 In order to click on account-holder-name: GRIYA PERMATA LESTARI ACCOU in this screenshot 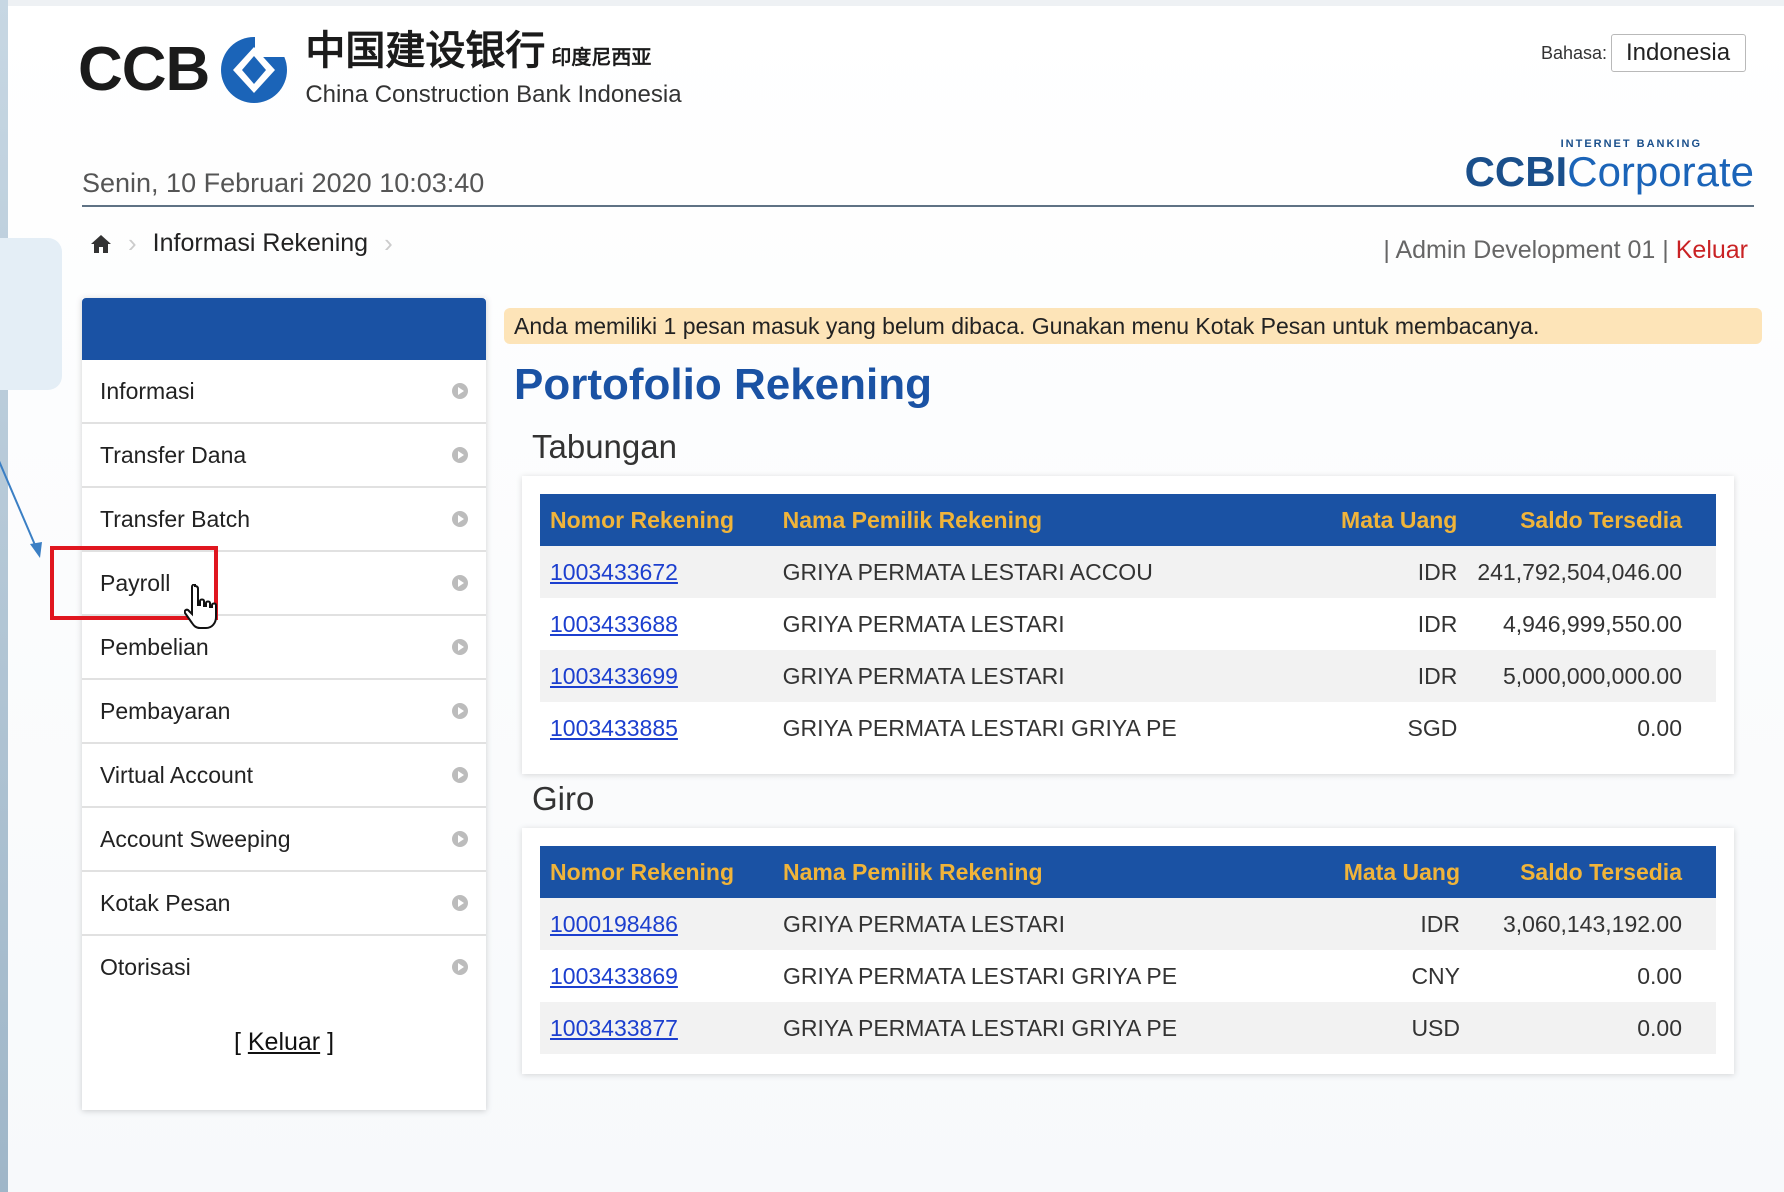, I will do `click(967, 571)`.